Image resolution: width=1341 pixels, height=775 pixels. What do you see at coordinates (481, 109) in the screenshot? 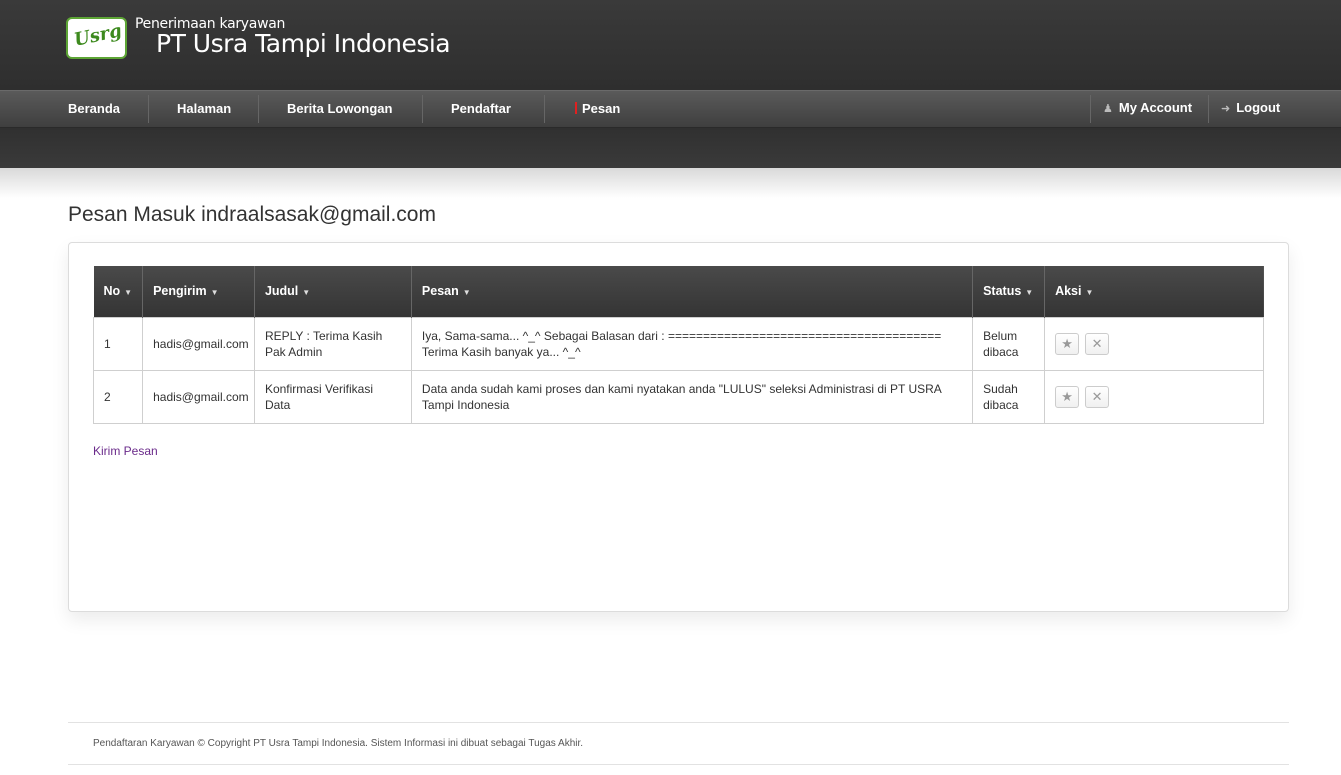
I see `nav-pendaftar: Pendaftar` at bounding box center [481, 109].